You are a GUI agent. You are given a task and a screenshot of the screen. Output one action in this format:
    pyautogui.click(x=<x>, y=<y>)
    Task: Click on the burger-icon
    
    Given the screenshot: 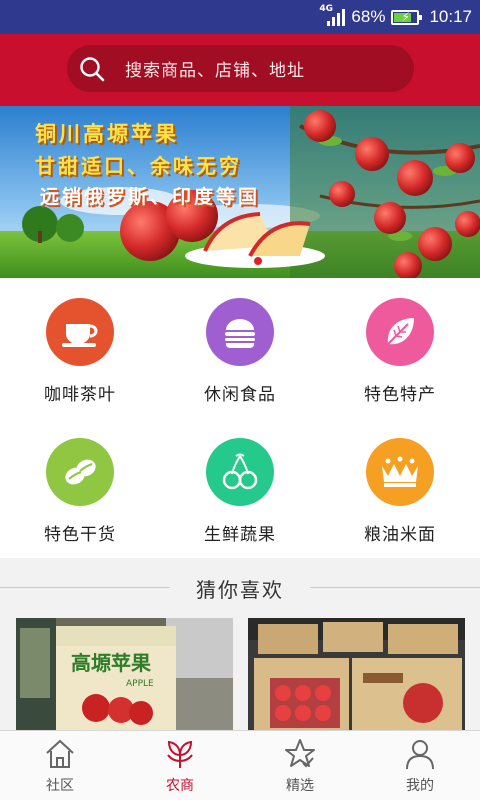 What is the action you would take?
    pyautogui.click(x=240, y=332)
    